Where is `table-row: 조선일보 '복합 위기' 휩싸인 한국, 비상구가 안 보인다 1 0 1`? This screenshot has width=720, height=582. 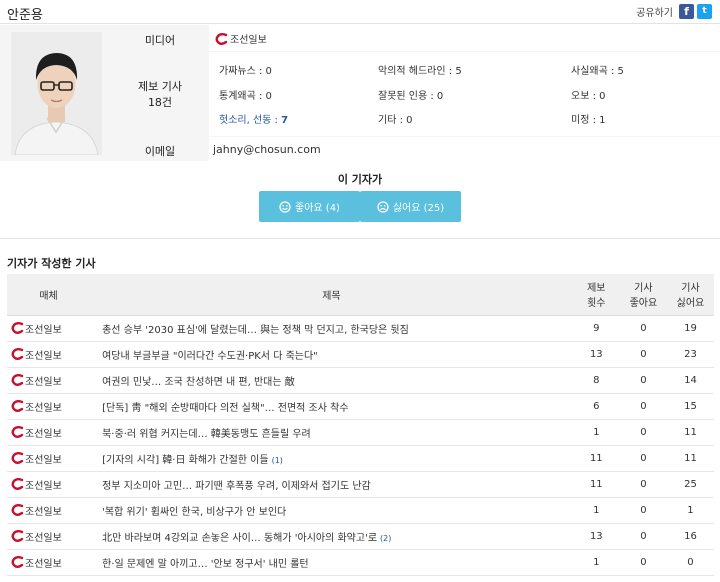 table-row: 조선일보 '복합 위기' 휩싸인 한국, 비상구가 안 보인다 1 0 1 is located at coordinates (360, 510).